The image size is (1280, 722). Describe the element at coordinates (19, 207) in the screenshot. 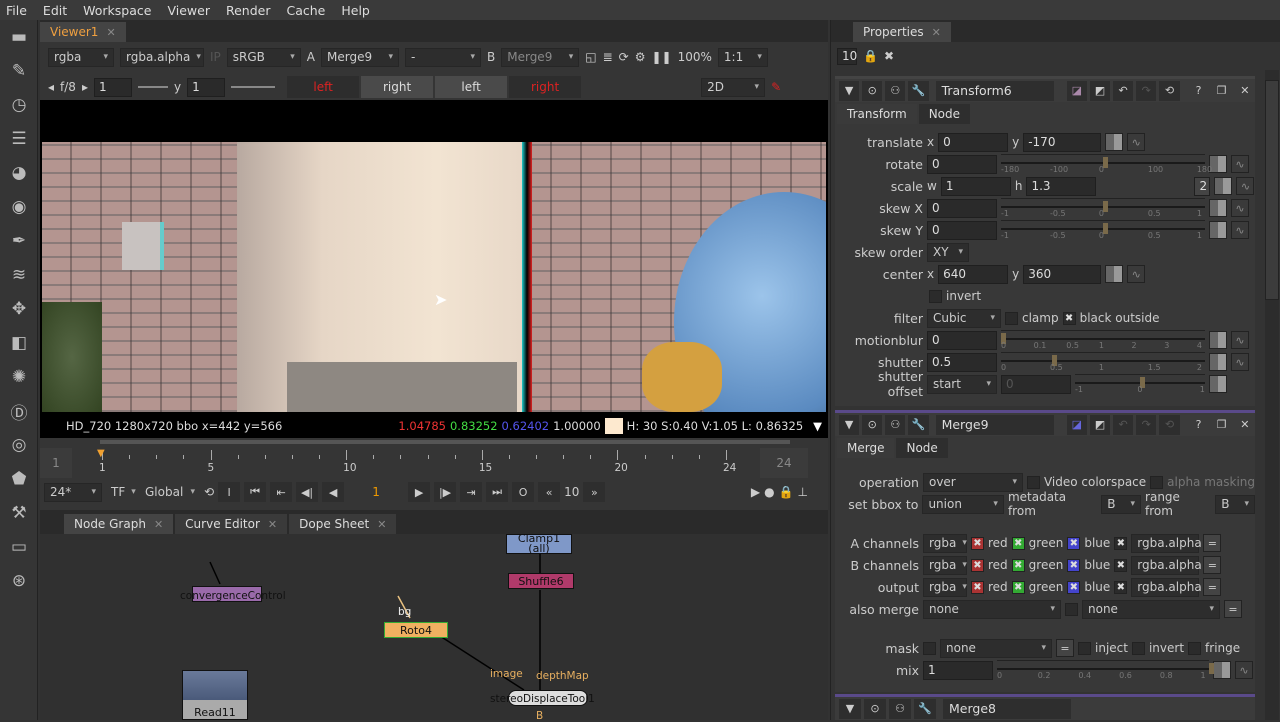

I see `filter-icon: ◉` at that location.